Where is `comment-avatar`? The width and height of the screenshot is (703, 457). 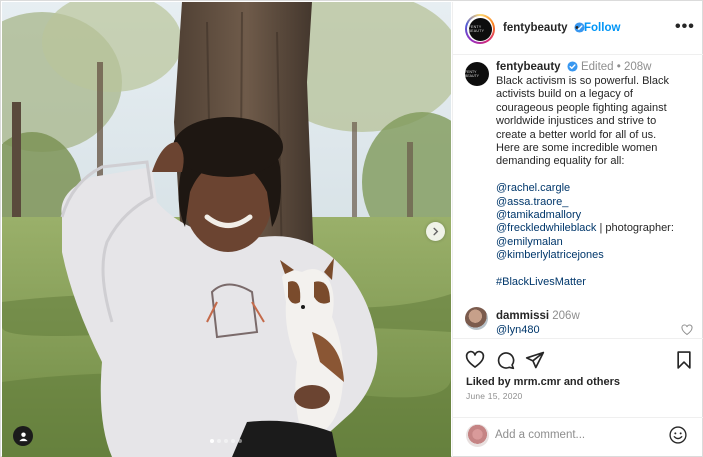
comment-avatar is located at coordinates (476, 318).